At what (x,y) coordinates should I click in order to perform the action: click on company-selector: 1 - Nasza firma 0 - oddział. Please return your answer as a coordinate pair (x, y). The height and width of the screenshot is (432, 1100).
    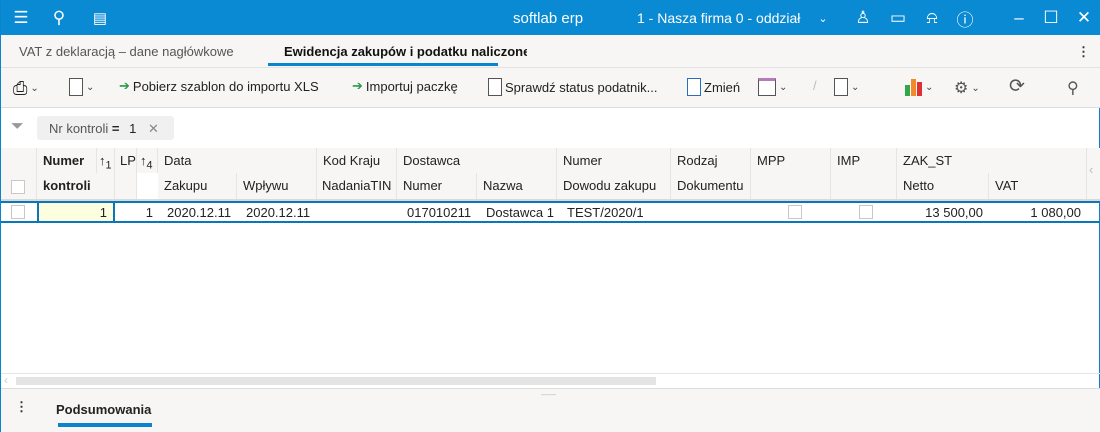
    Looking at the image, I should click on (718, 18).